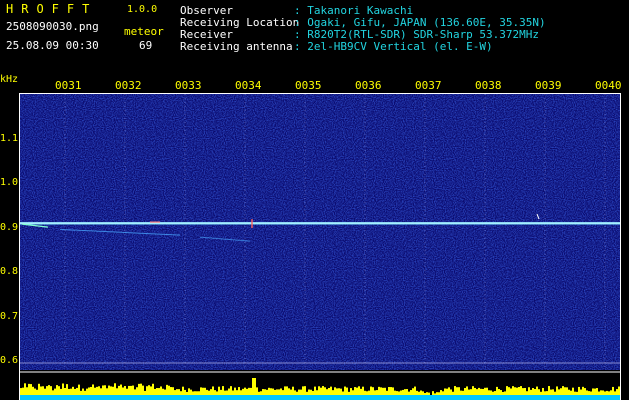 The width and height of the screenshot is (629, 400). I want to click on time-tick-label: 0032, so click(128, 85).